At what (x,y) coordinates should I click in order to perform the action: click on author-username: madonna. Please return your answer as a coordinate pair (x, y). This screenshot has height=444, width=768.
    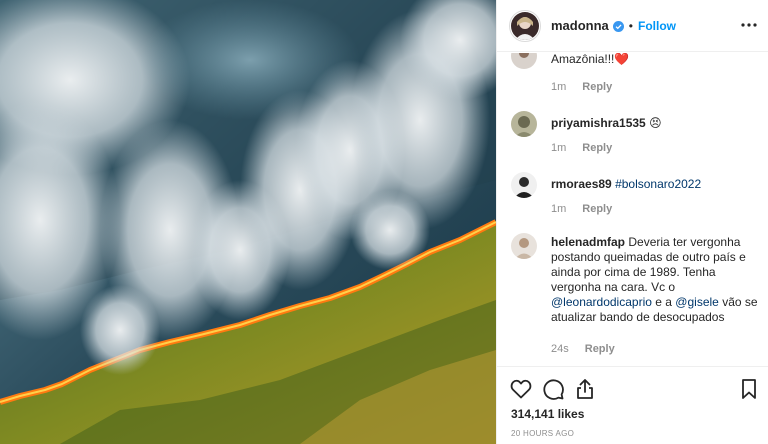
    Looking at the image, I should click on (580, 25).